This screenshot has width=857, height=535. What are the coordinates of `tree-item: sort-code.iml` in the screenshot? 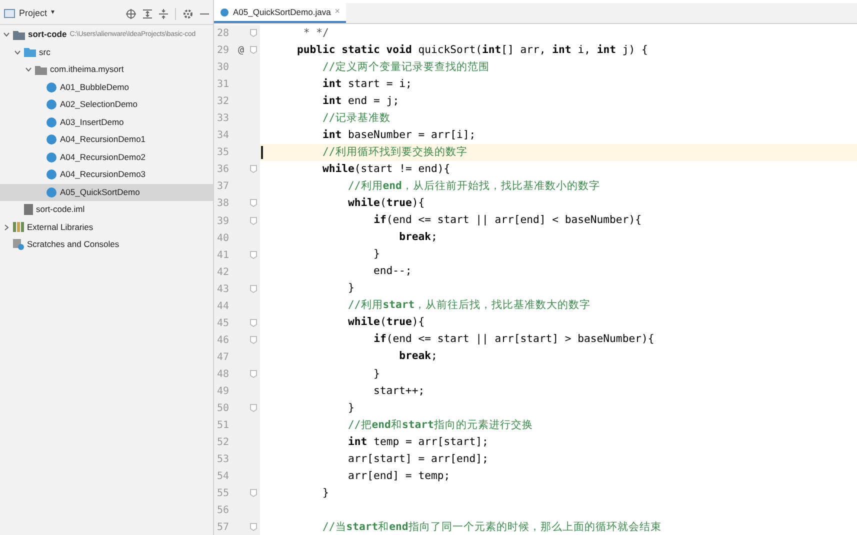 It's located at (106, 209).